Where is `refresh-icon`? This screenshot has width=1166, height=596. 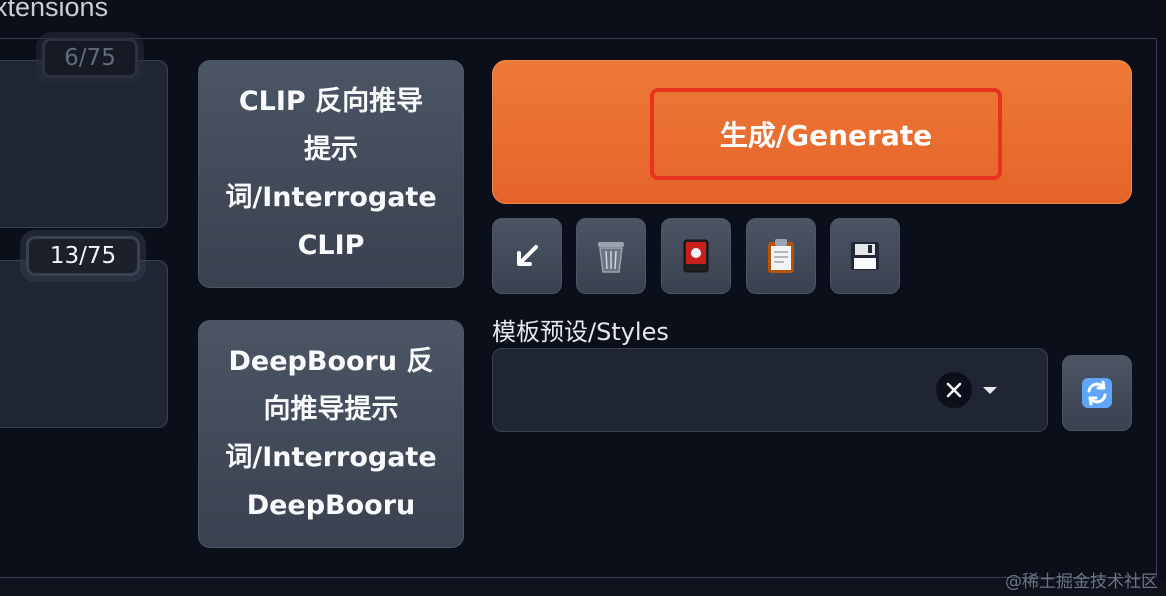 refresh-icon is located at coordinates (1097, 393).